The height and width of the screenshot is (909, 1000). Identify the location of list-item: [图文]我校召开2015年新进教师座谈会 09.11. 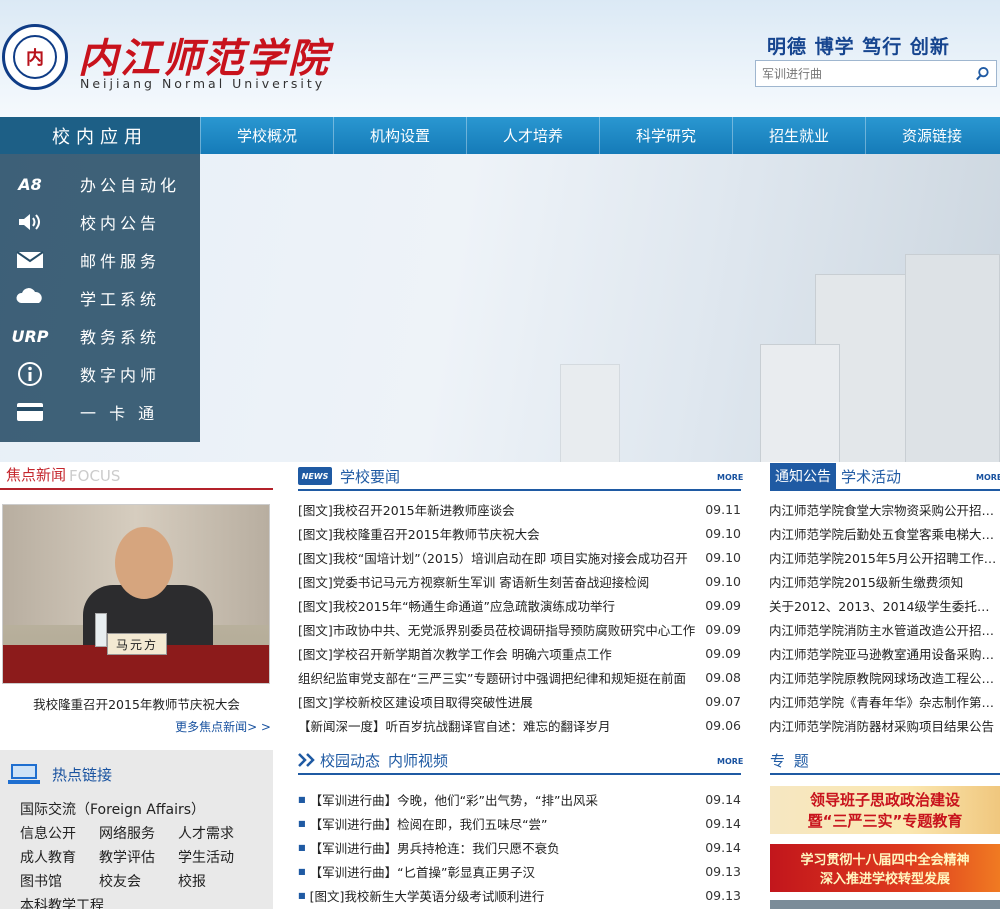
(519, 509).